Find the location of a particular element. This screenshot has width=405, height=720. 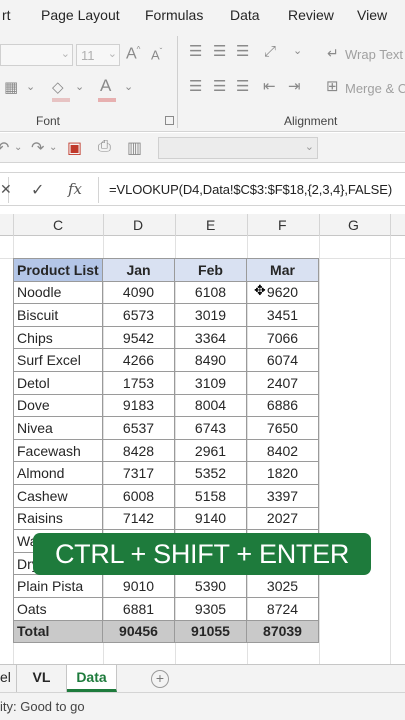

cancel-icon: ✕ is located at coordinates (6, 189).